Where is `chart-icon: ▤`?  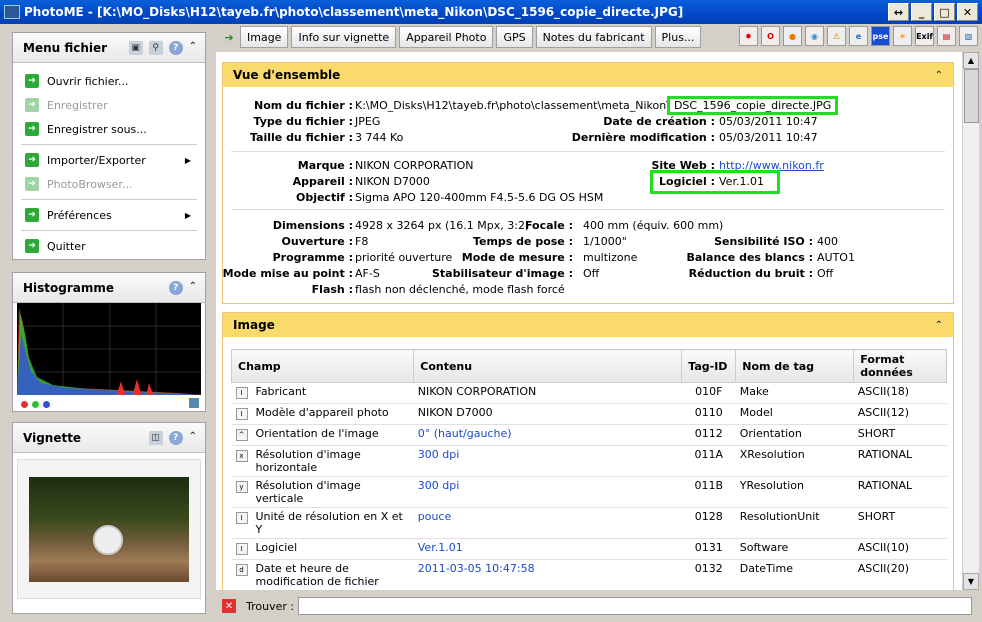 chart-icon: ▤ is located at coordinates (946, 36).